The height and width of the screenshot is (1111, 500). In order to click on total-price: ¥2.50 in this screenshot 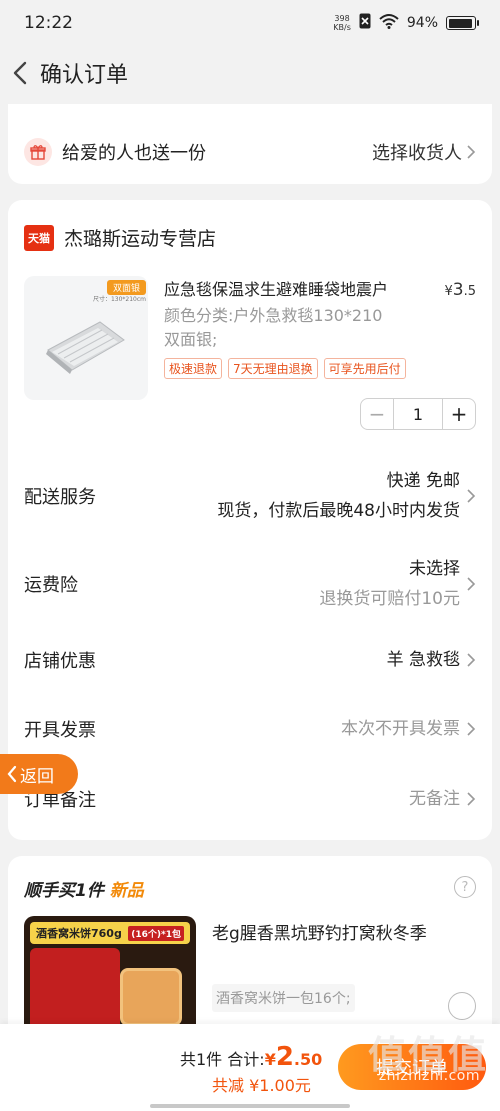, I will do `click(294, 1057)`.